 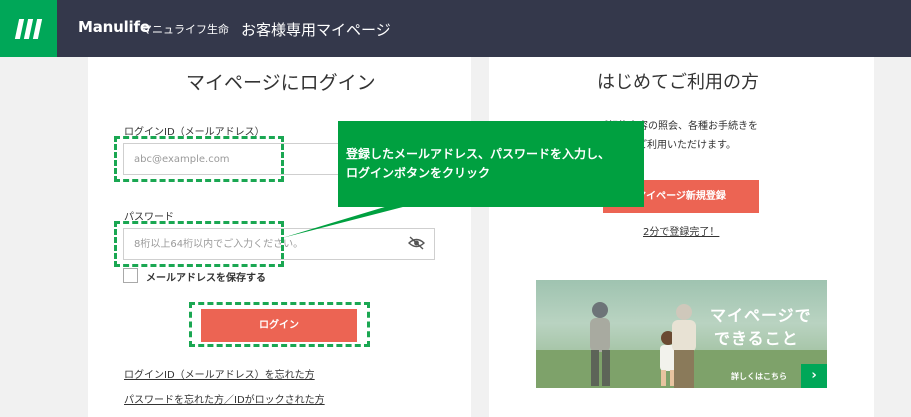 What do you see at coordinates (185, 29) in the screenshot?
I see `brand-subtitle: マニュライフ生命` at bounding box center [185, 29].